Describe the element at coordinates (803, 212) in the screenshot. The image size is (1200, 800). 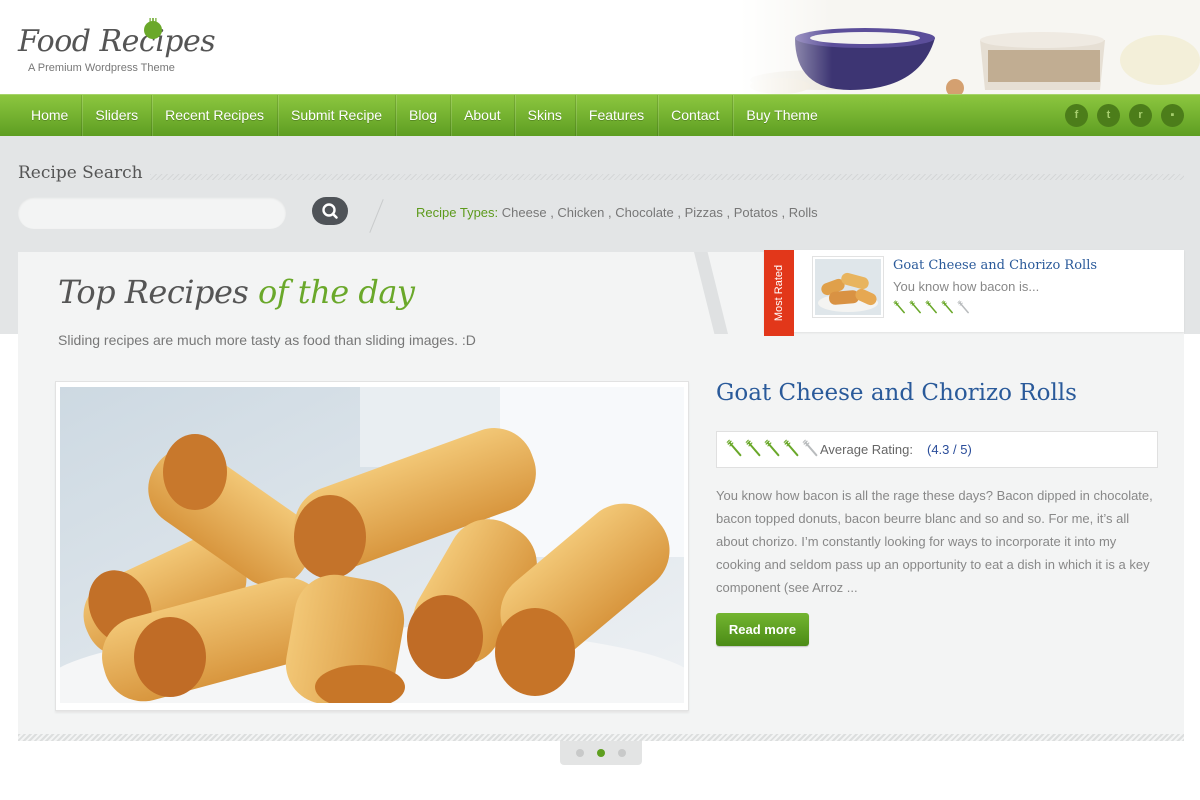
I see `recipe-type-link: Rolls` at that location.